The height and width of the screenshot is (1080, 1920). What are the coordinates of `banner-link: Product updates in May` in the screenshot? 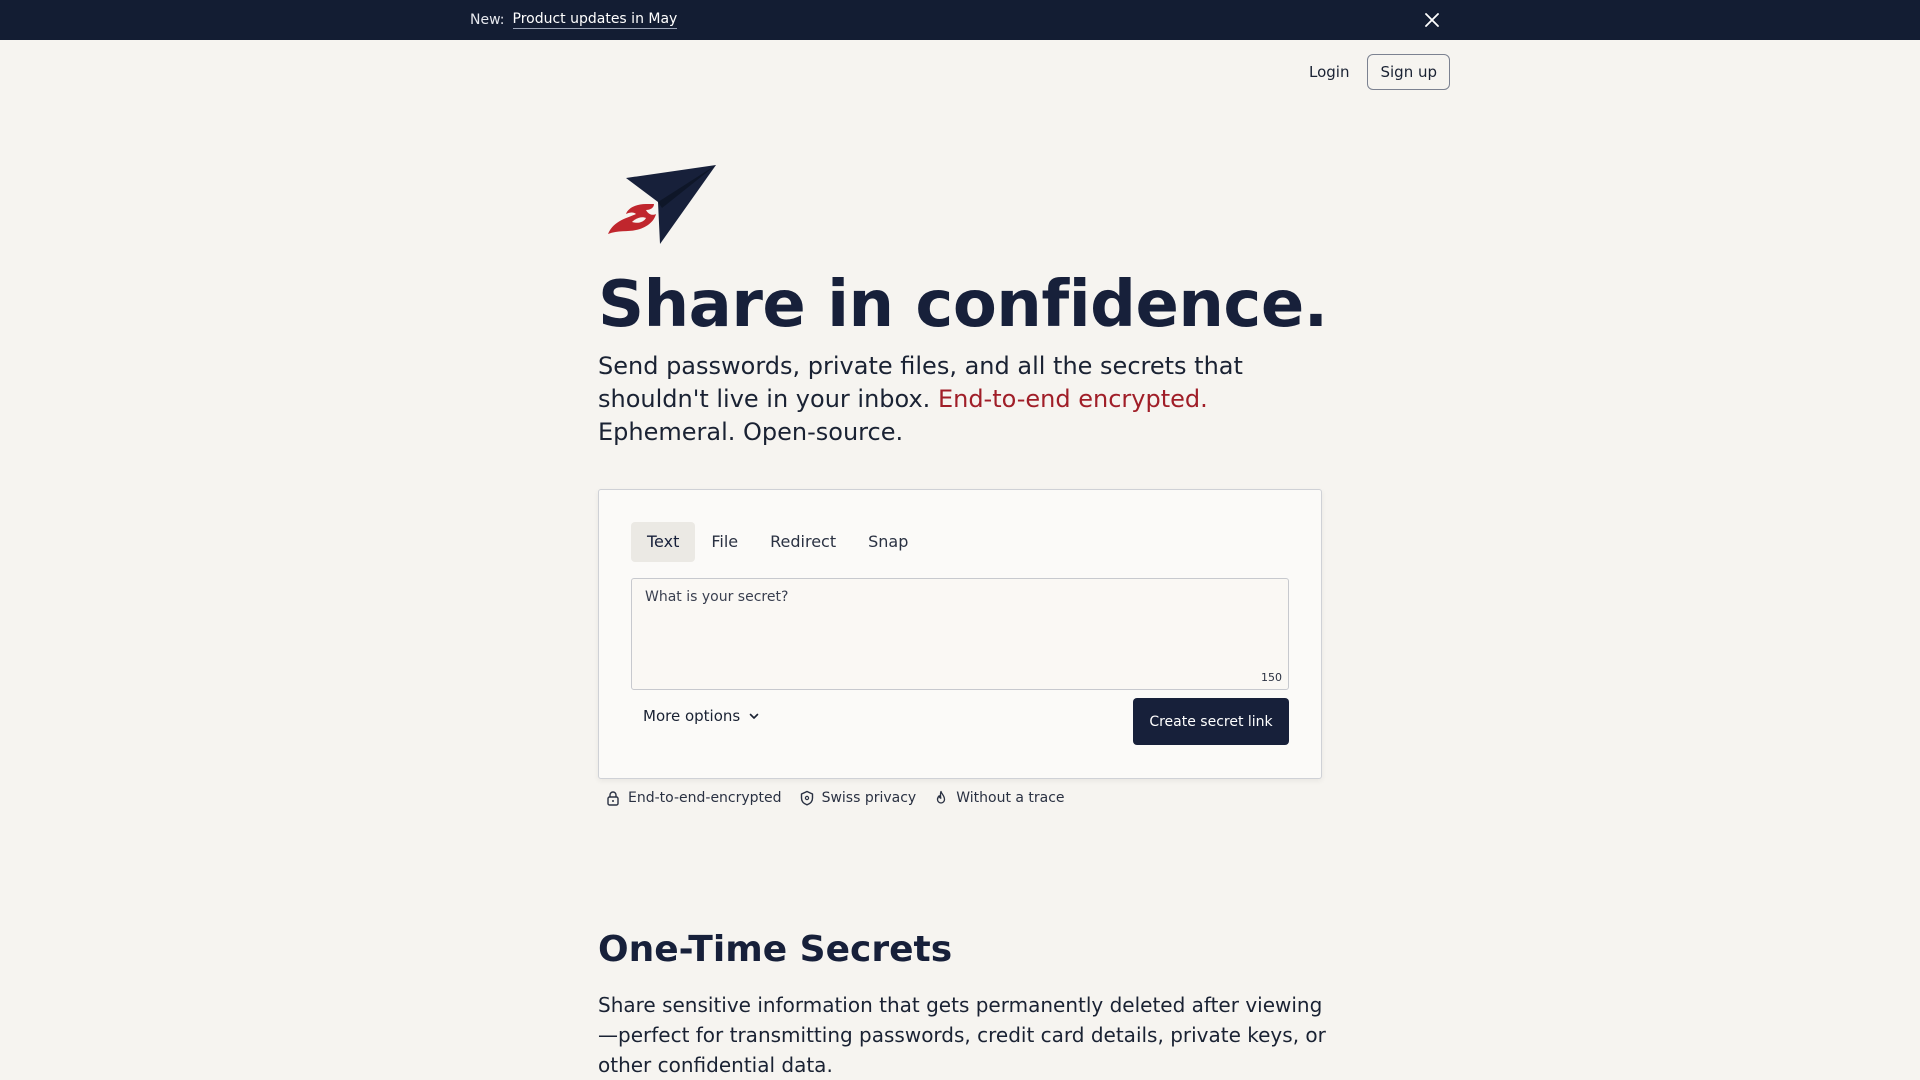 It's located at (595, 20).